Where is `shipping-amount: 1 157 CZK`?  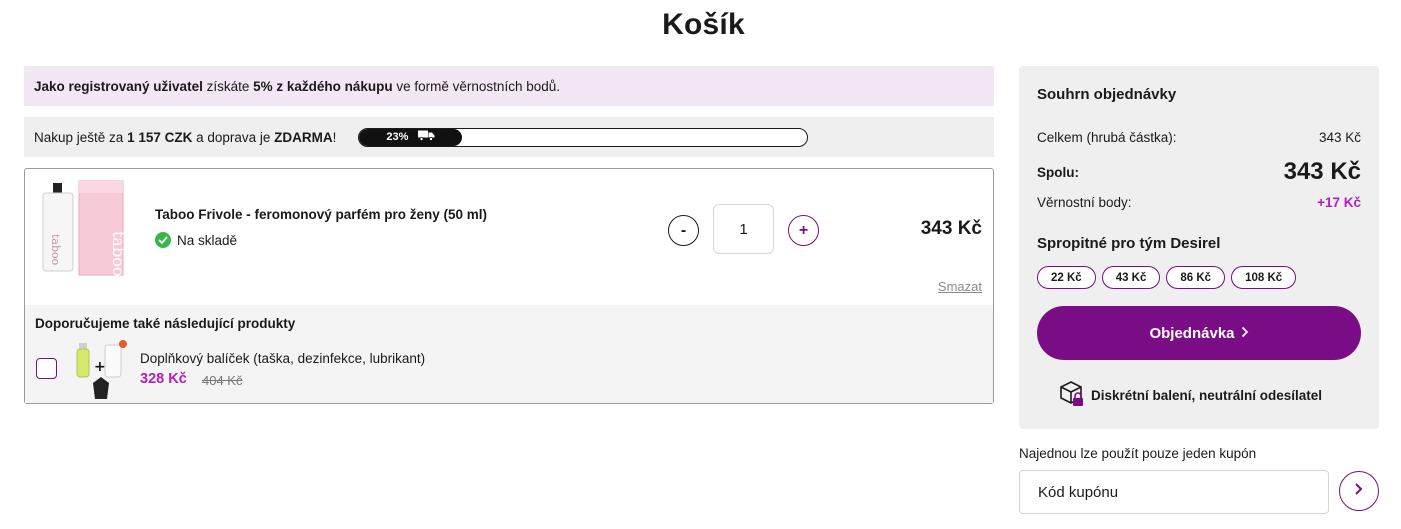 shipping-amount: 1 157 CZK is located at coordinates (160, 137).